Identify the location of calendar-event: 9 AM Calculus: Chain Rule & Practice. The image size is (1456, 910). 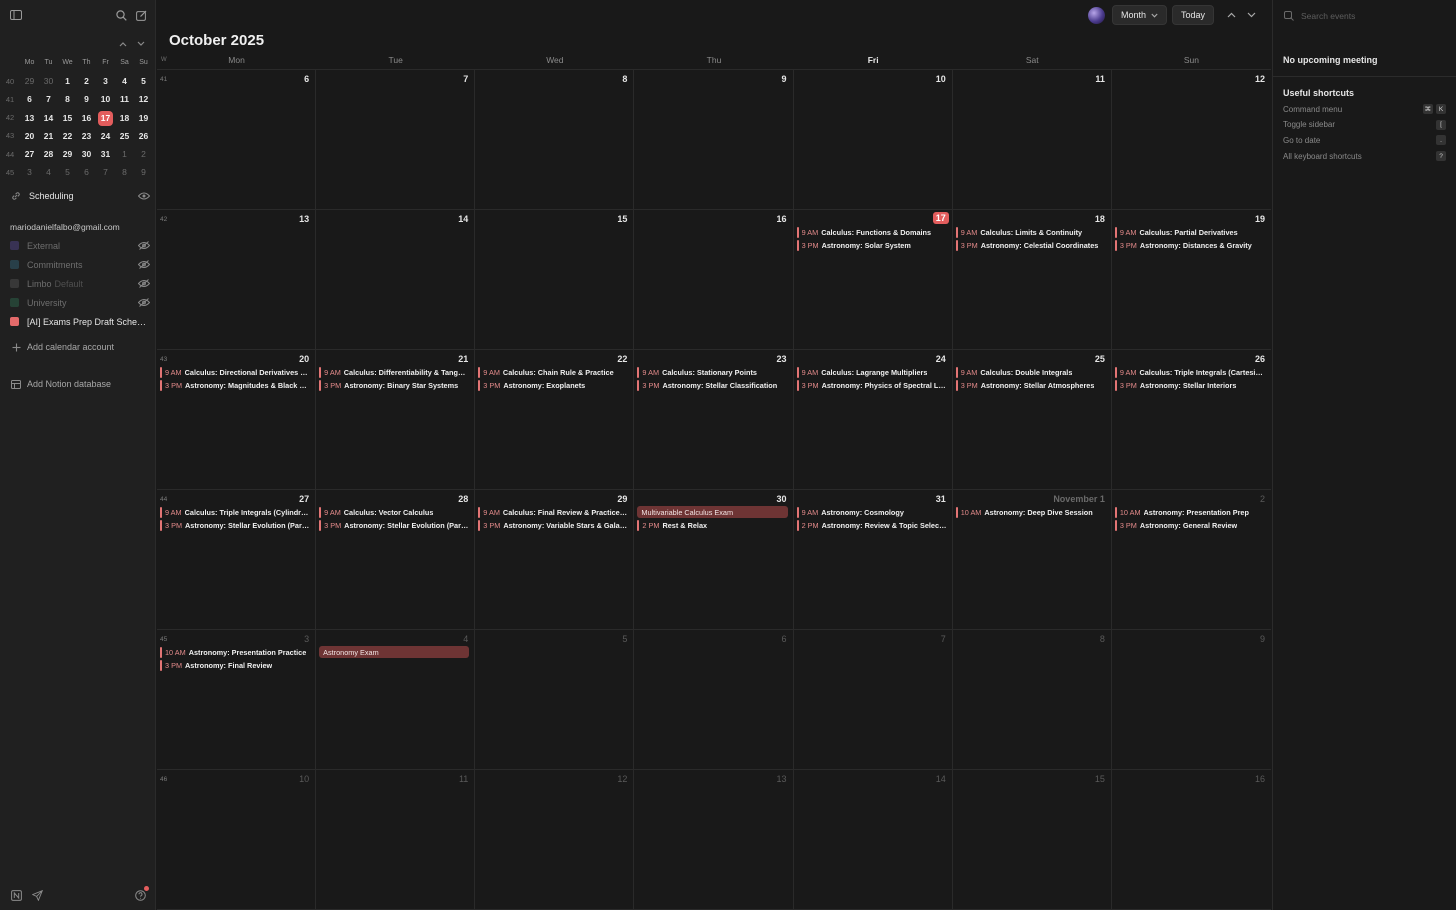
(553, 372).